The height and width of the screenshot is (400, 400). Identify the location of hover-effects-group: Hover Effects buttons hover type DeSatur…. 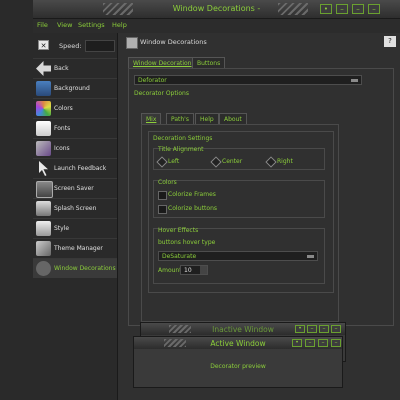
(239, 255).